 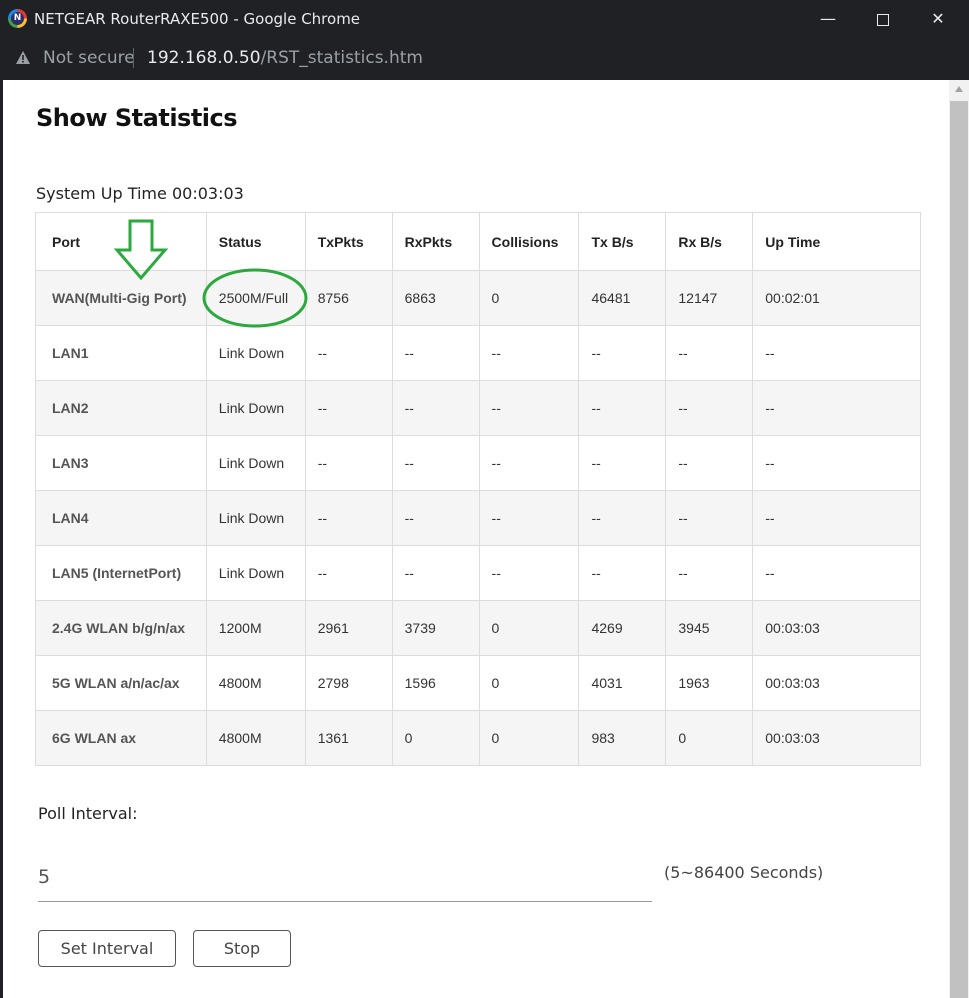 What do you see at coordinates (836, 298) in the screenshot?
I see `uptime-cell: 00:02:01` at bounding box center [836, 298].